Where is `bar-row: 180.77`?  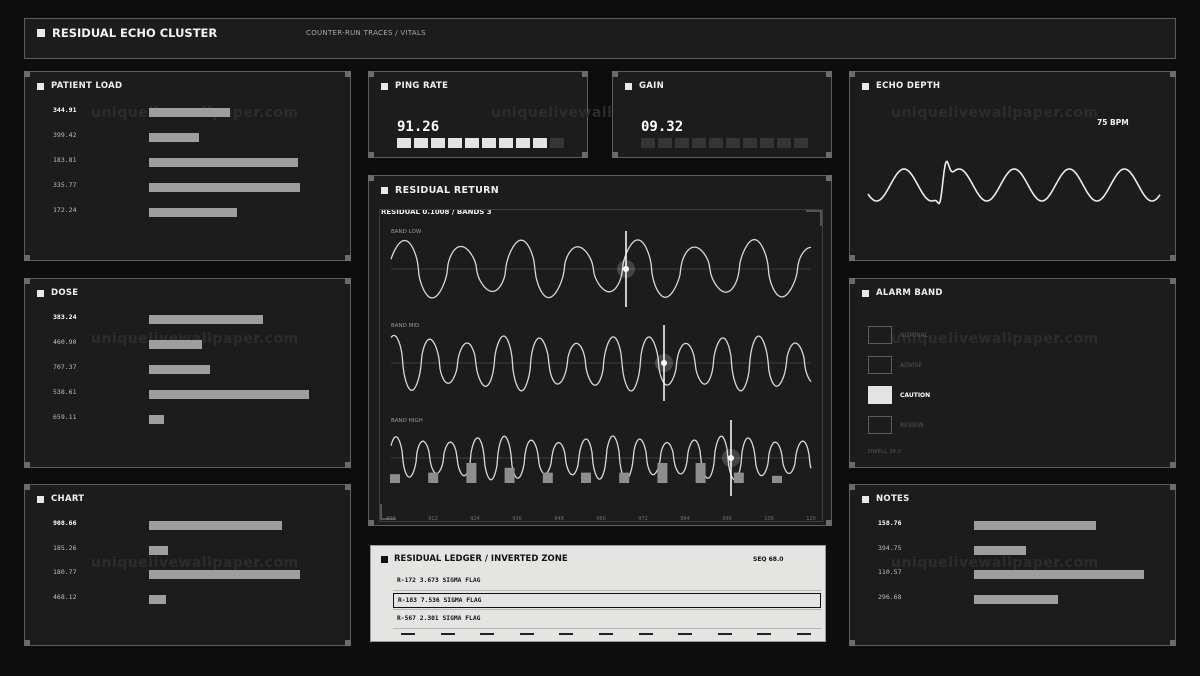 bar-row: 180.77 is located at coordinates (187, 574).